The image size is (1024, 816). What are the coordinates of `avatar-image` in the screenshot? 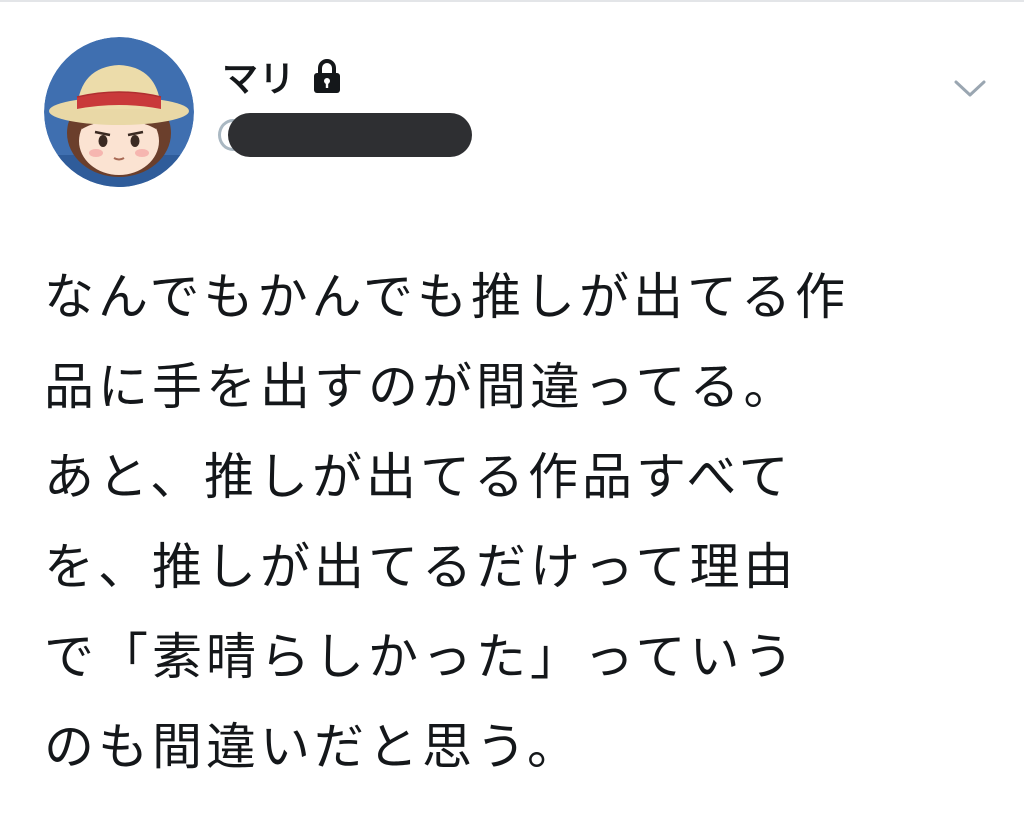 It's located at (119, 112).